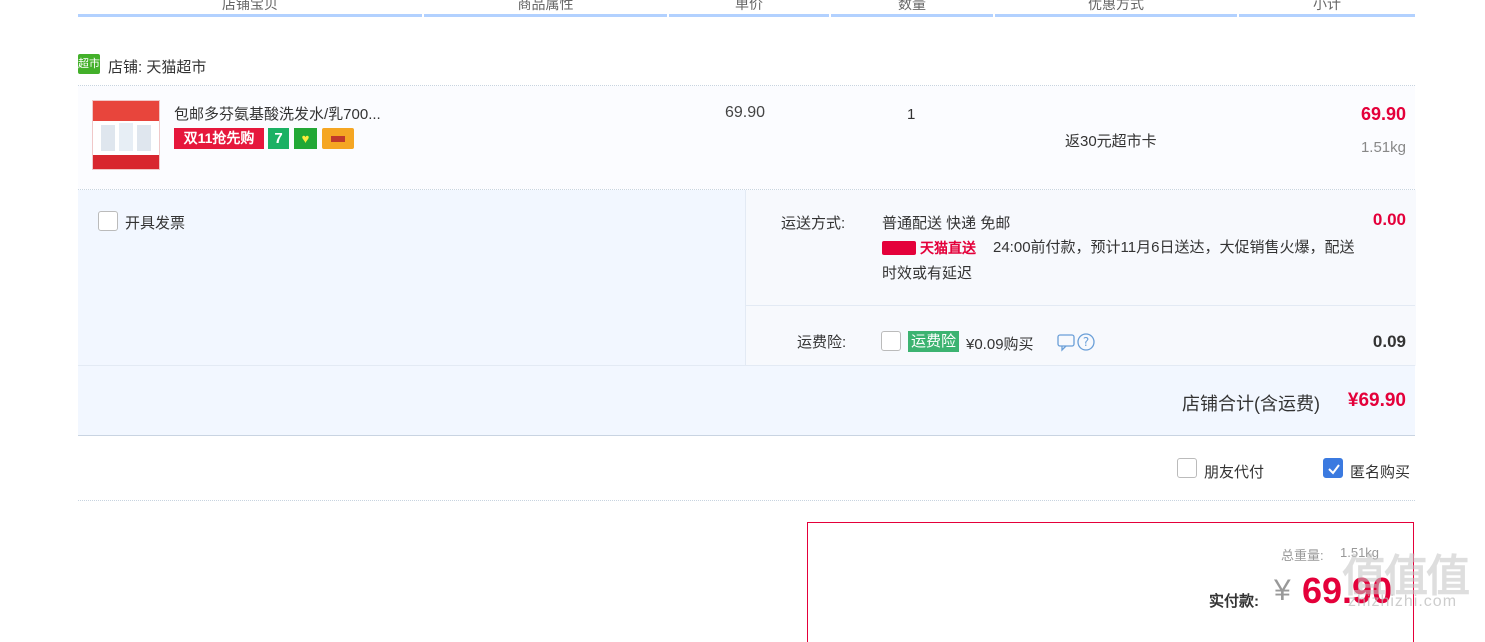 This screenshot has height=642, width=1485. I want to click on shipping-method-value: 普通配送 快递 免邮, so click(946, 222).